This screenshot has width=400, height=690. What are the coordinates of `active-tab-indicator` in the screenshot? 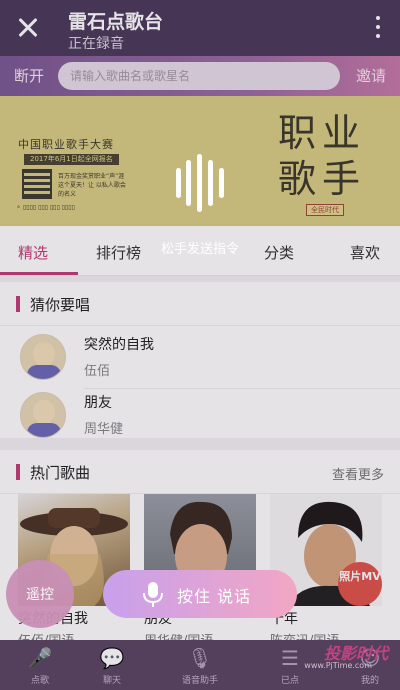 It's located at (39, 273).